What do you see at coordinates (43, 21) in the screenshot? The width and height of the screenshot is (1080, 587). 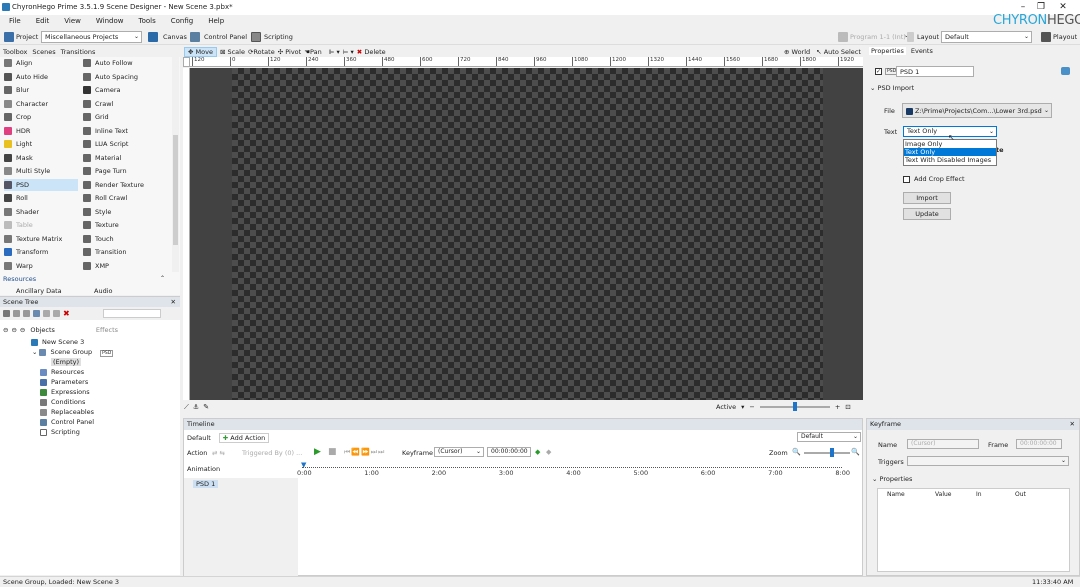 I see `menu-edit: Edit` at bounding box center [43, 21].